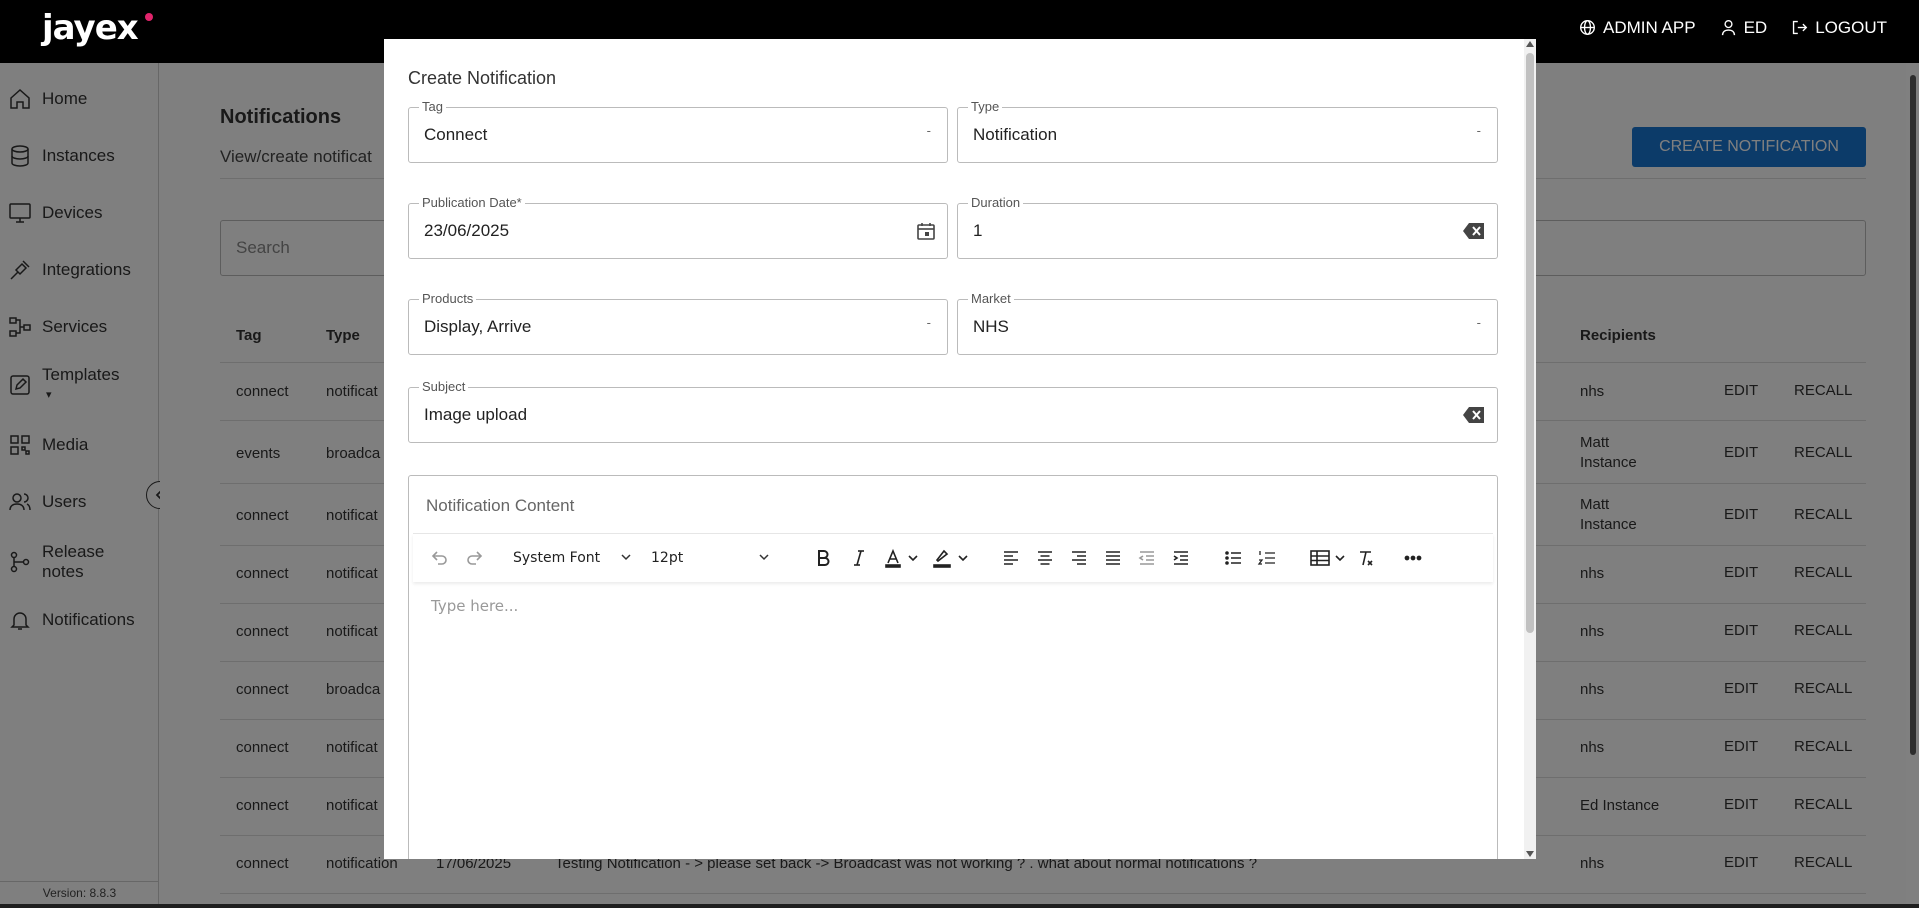 The height and width of the screenshot is (908, 1919). What do you see at coordinates (467, 230) in the screenshot?
I see `publication-date-value: 23/06/2025` at bounding box center [467, 230].